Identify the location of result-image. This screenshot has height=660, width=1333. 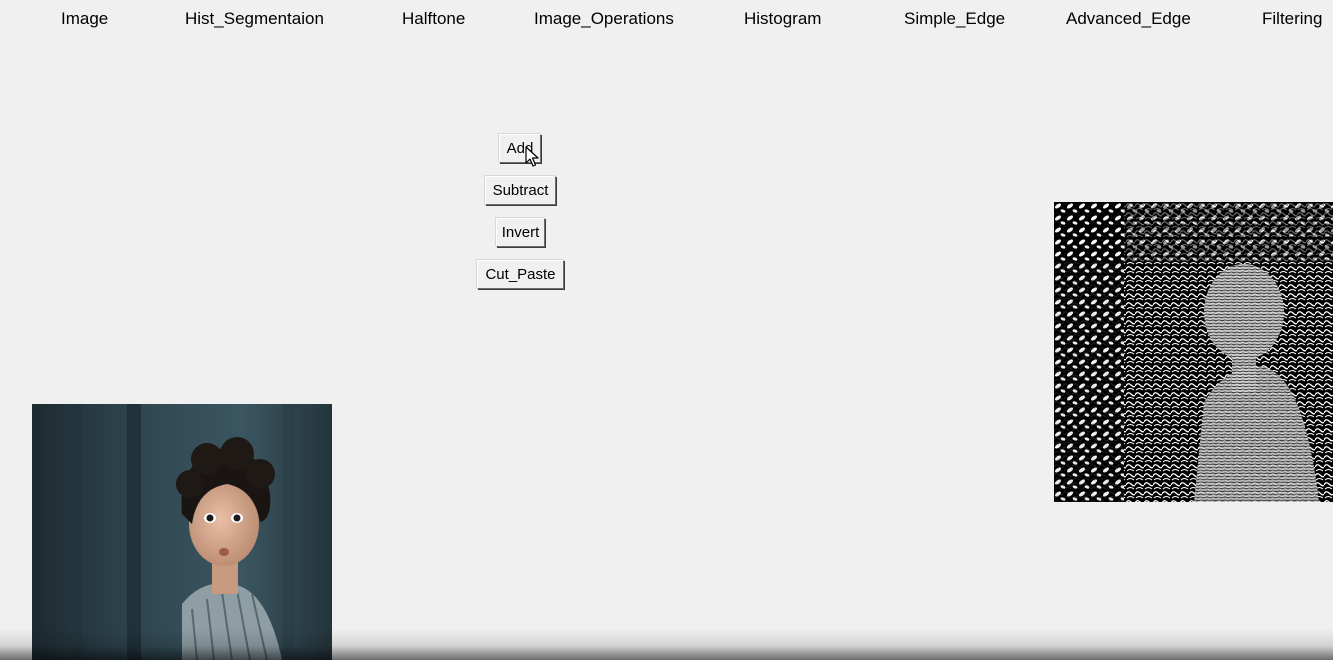
(1193, 352).